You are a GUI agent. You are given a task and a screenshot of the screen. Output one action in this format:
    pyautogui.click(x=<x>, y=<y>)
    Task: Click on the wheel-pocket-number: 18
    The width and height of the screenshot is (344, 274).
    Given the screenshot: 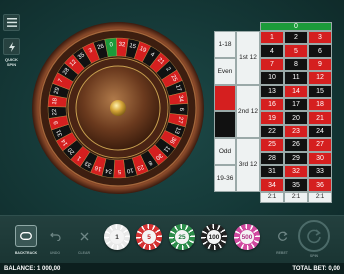 What is the action you would take?
    pyautogui.click(x=55, y=101)
    